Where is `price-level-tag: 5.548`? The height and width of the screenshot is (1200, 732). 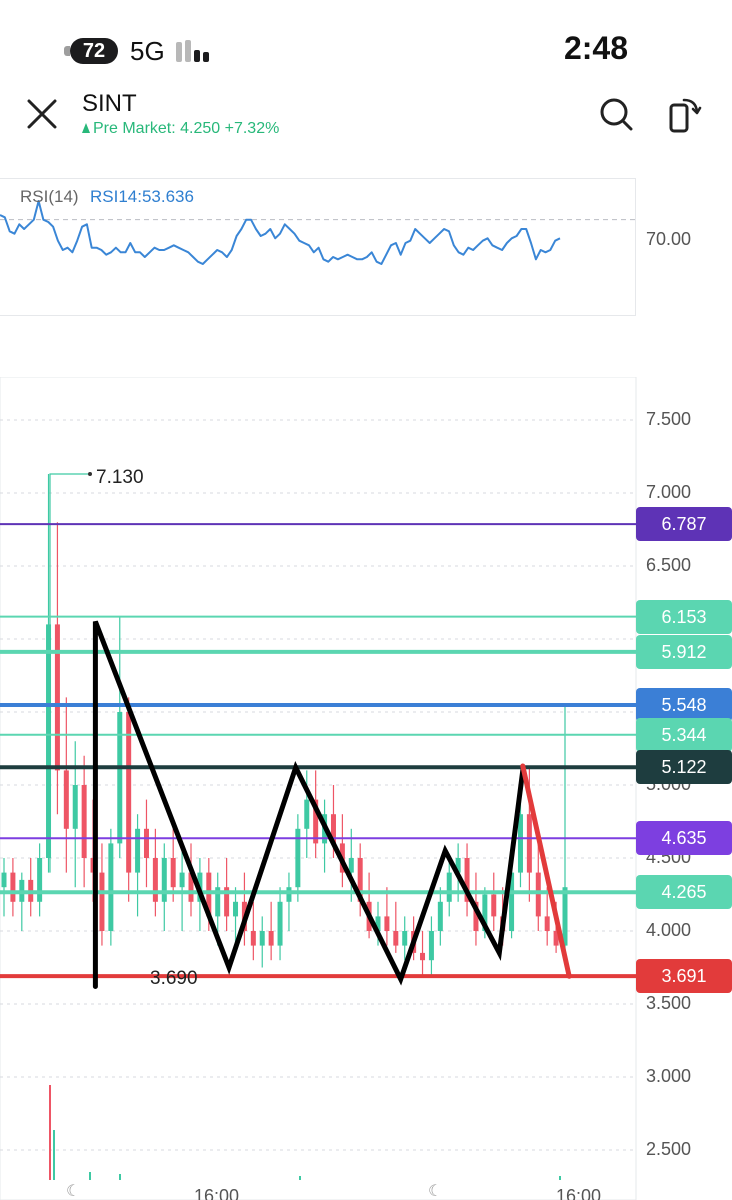
price-level-tag: 5.548 is located at coordinates (684, 704).